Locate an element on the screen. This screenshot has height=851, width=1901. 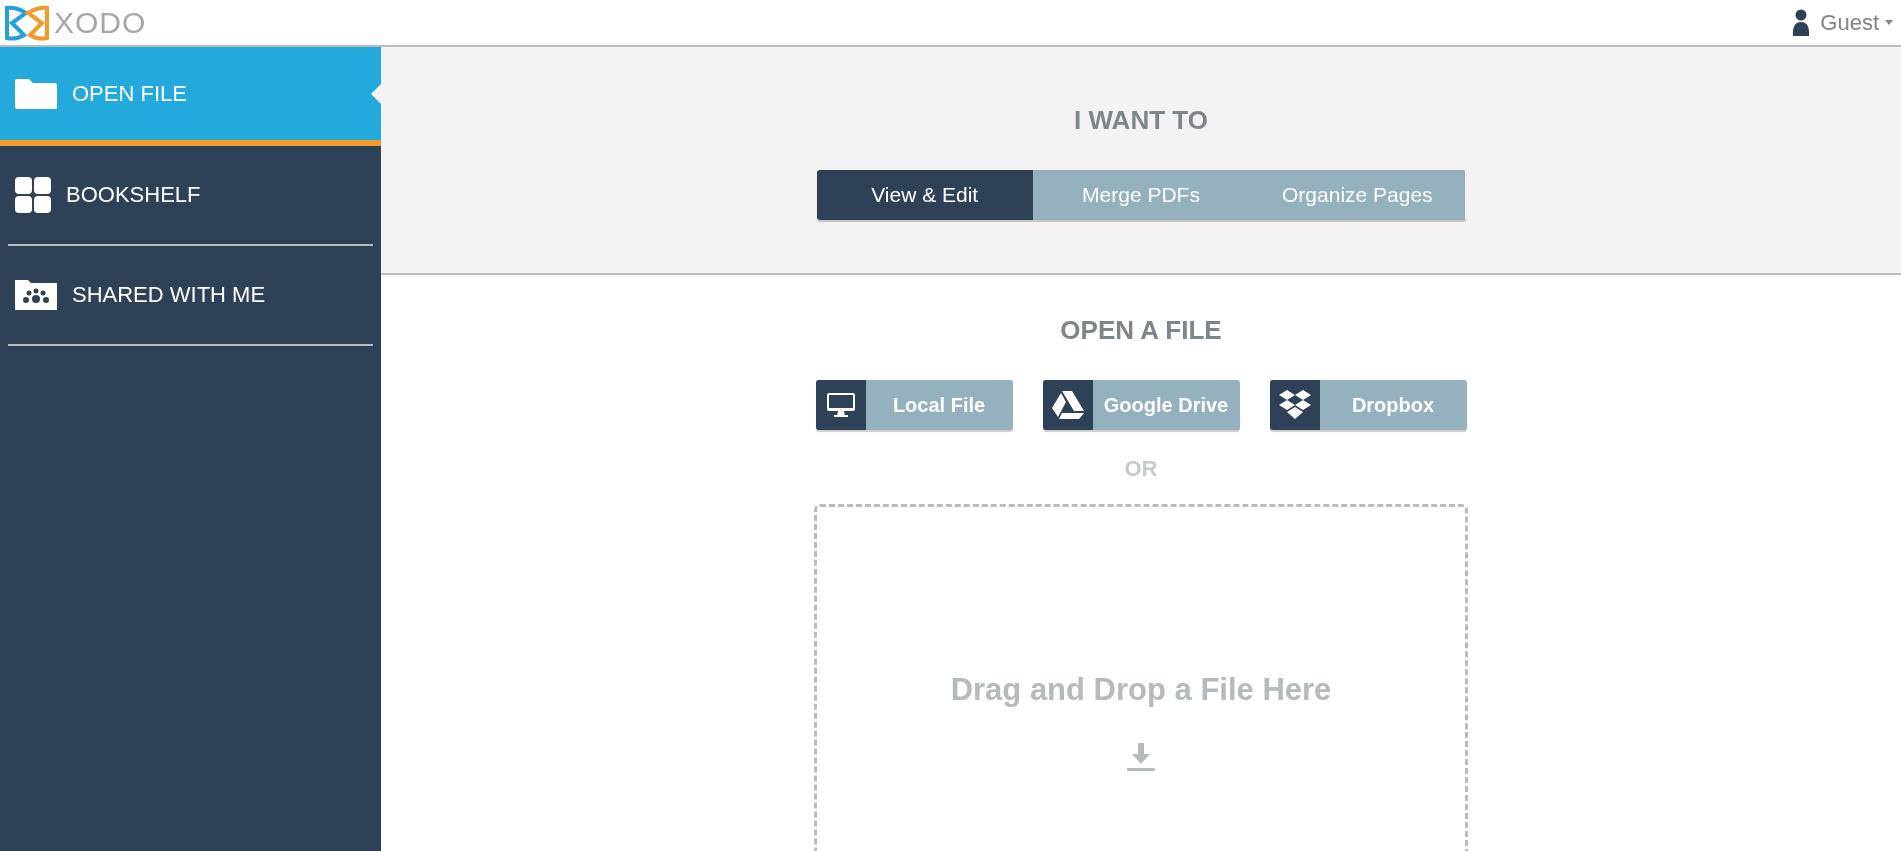
person-icon is located at coordinates (1801, 22).